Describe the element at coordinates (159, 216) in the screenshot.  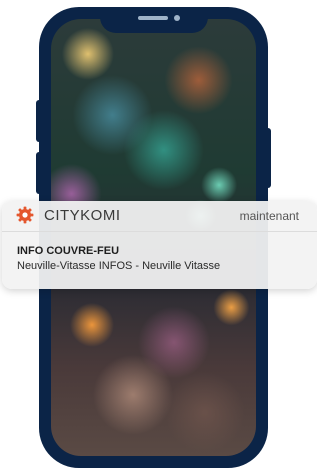
I see `notification-header: CITYKOMI maintenant` at that location.